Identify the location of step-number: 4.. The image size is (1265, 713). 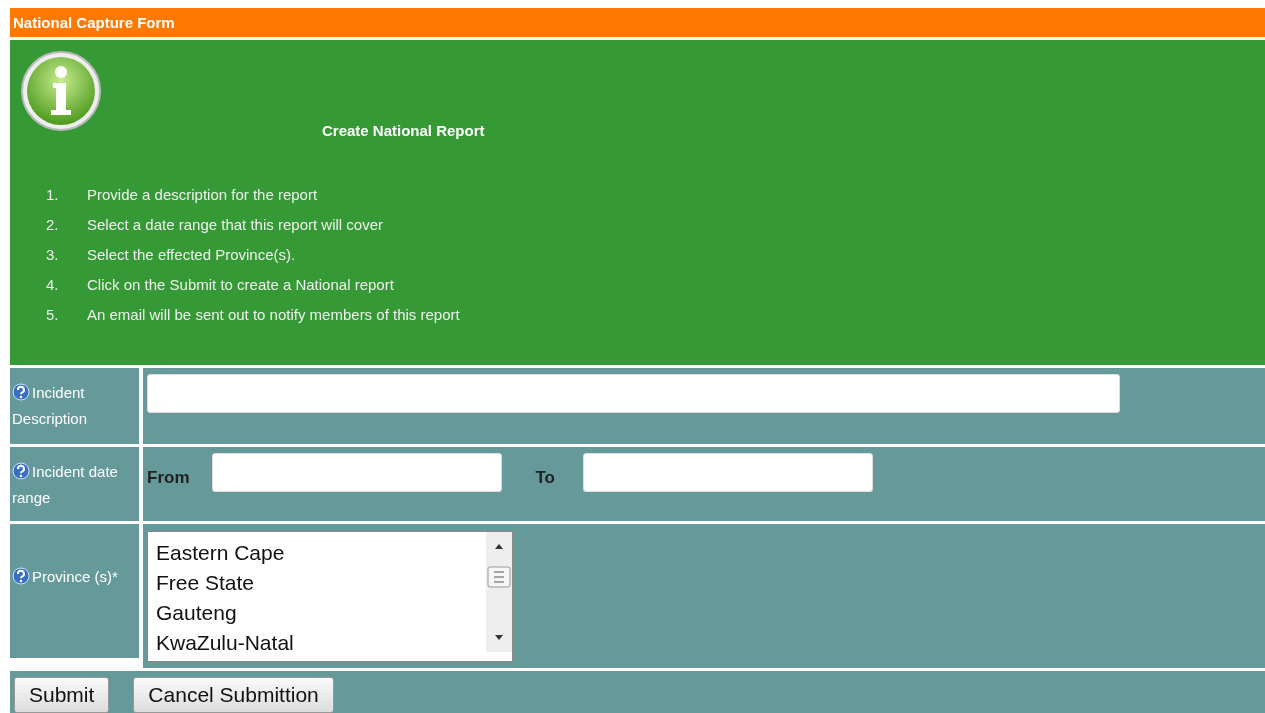
(53, 284).